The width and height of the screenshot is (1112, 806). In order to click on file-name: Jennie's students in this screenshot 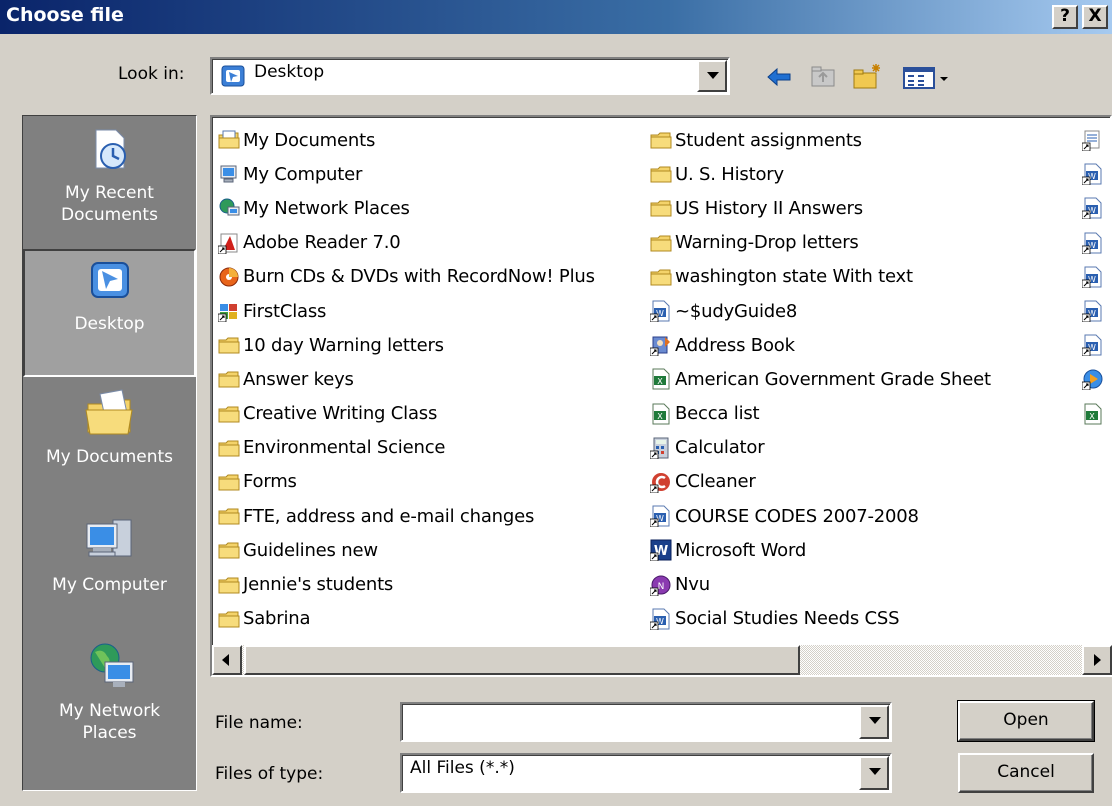, I will do `click(318, 585)`.